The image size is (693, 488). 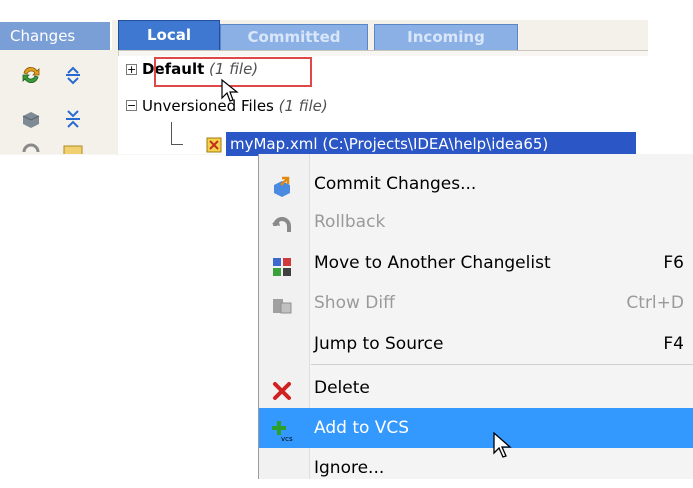 What do you see at coordinates (214, 145) in the screenshot?
I see `xml-file-icon` at bounding box center [214, 145].